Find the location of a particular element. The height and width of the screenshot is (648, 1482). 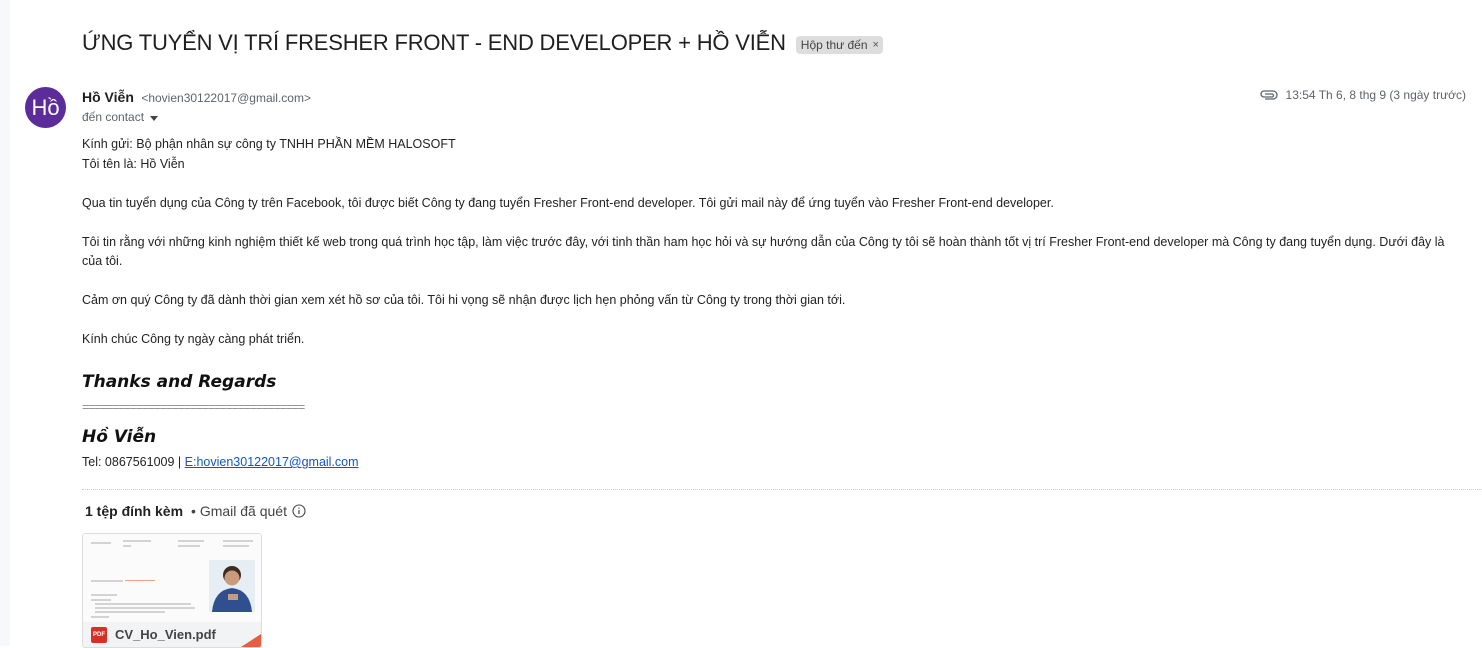

inbox-label-text: Hộp thư đến is located at coordinates (834, 44).